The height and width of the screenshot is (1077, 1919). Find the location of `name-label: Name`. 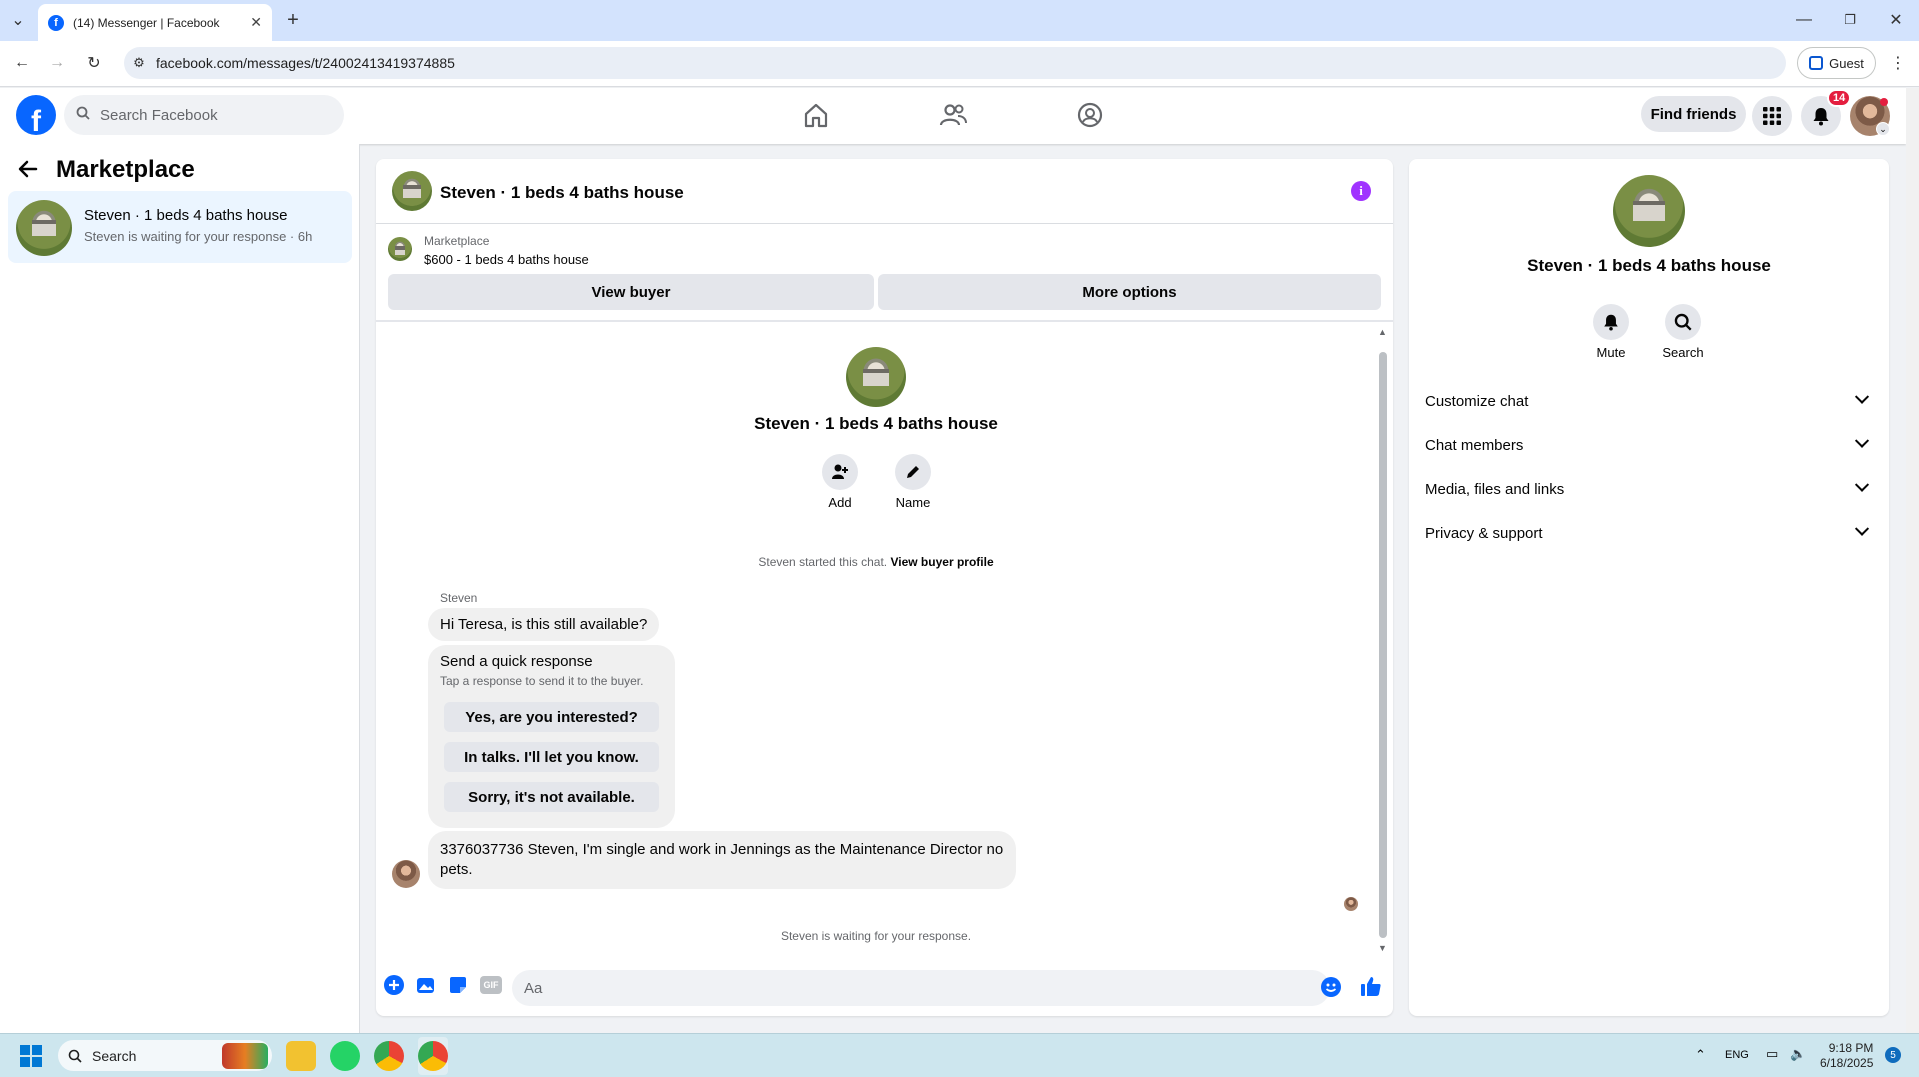

name-label: Name is located at coordinates (913, 502).